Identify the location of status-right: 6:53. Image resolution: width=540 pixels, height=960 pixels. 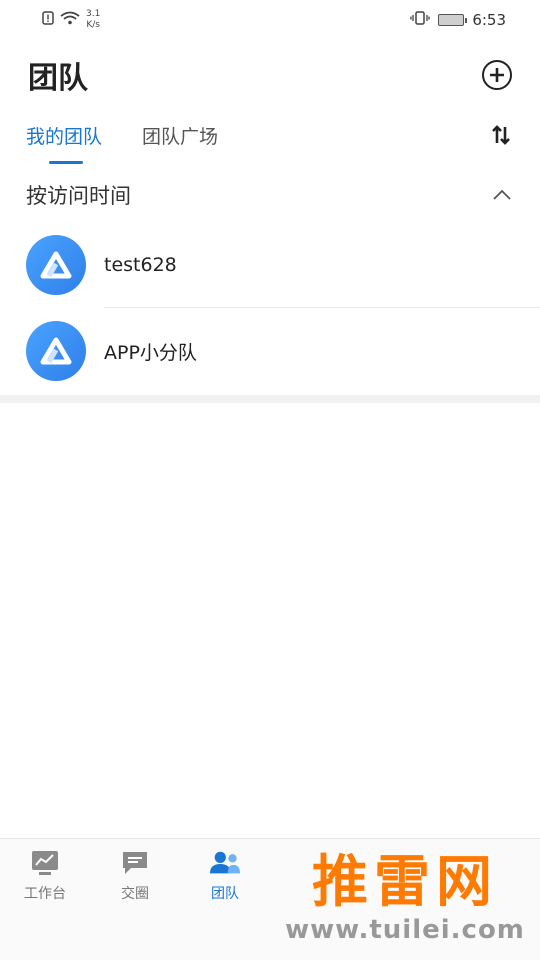
(458, 20).